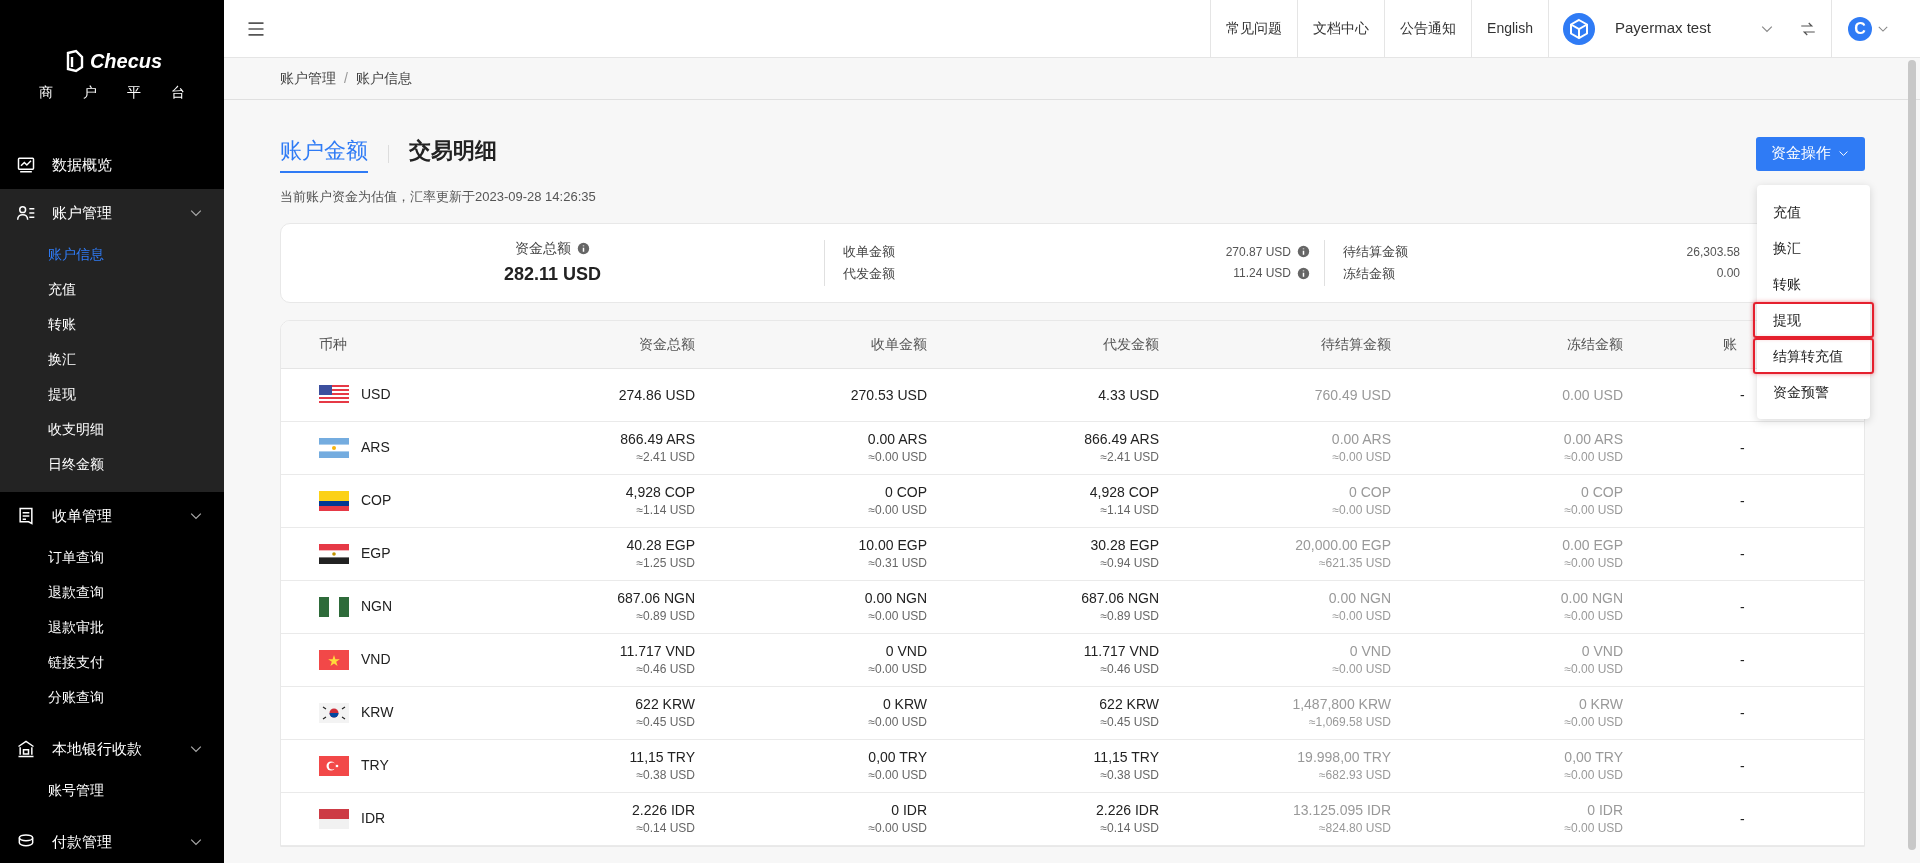 This screenshot has width=1920, height=863. Describe the element at coordinates (376, 394) in the screenshot. I see `currency-code: USD` at that location.